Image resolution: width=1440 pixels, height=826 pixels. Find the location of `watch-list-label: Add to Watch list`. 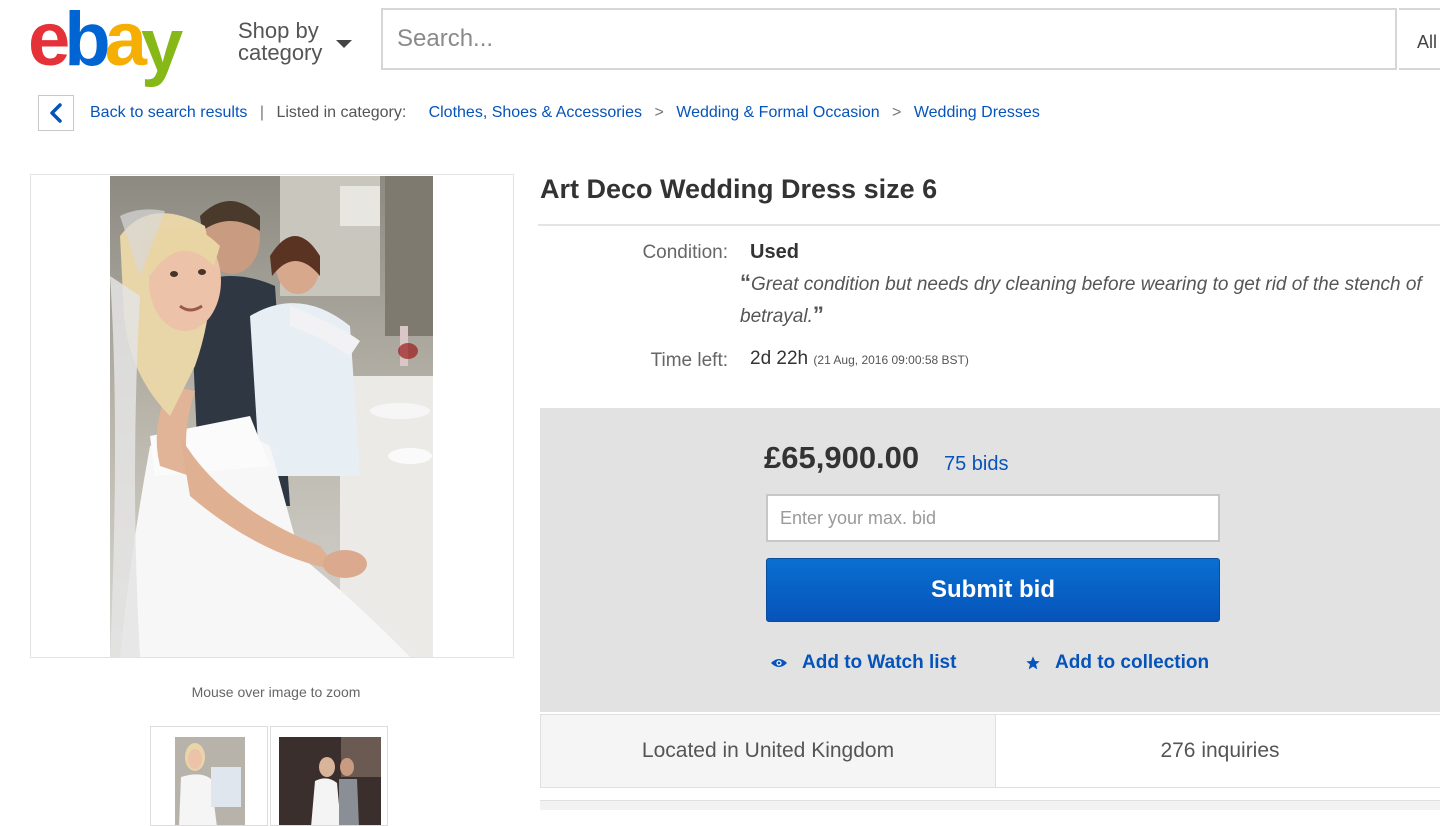

watch-list-label: Add to Watch list is located at coordinates (879, 662).